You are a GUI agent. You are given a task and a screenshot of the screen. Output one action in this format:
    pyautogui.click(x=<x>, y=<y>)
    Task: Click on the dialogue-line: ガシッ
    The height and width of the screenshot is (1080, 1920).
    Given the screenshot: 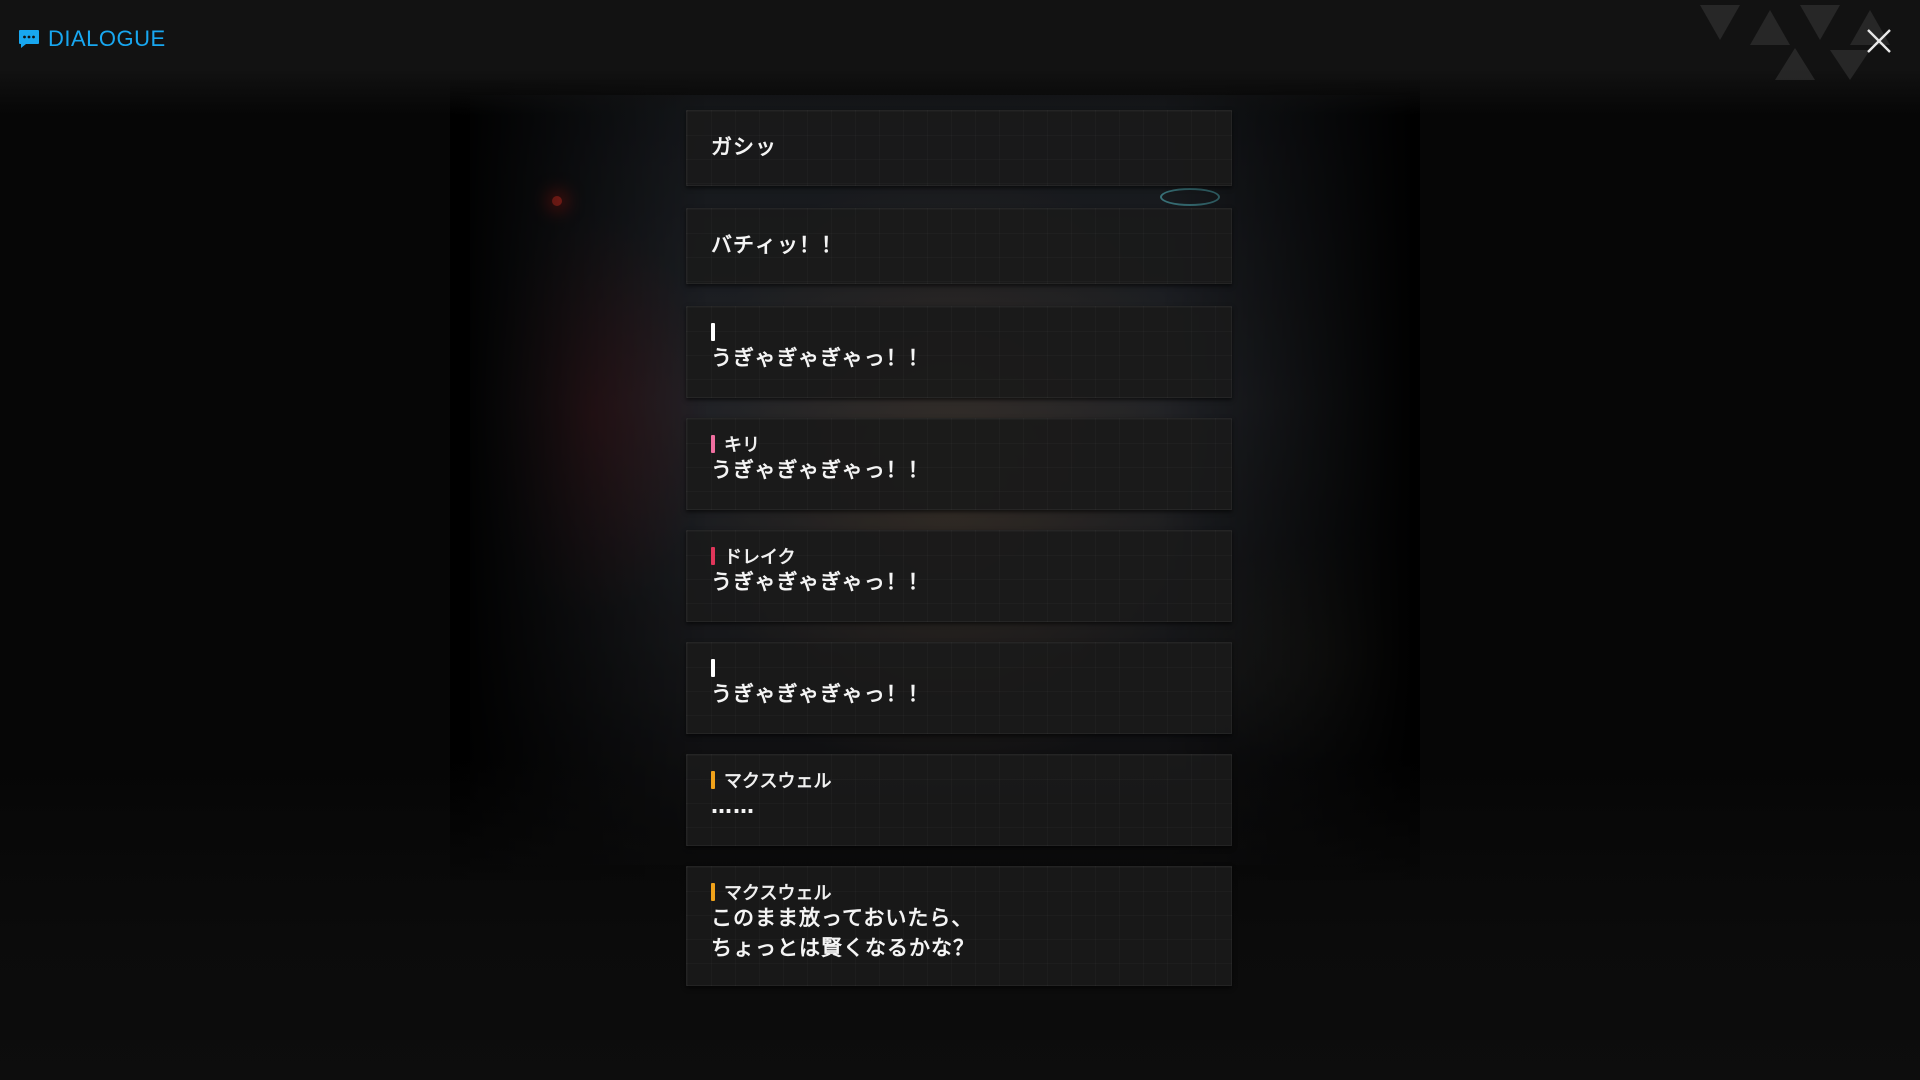 What is the action you would take?
    pyautogui.click(x=744, y=147)
    